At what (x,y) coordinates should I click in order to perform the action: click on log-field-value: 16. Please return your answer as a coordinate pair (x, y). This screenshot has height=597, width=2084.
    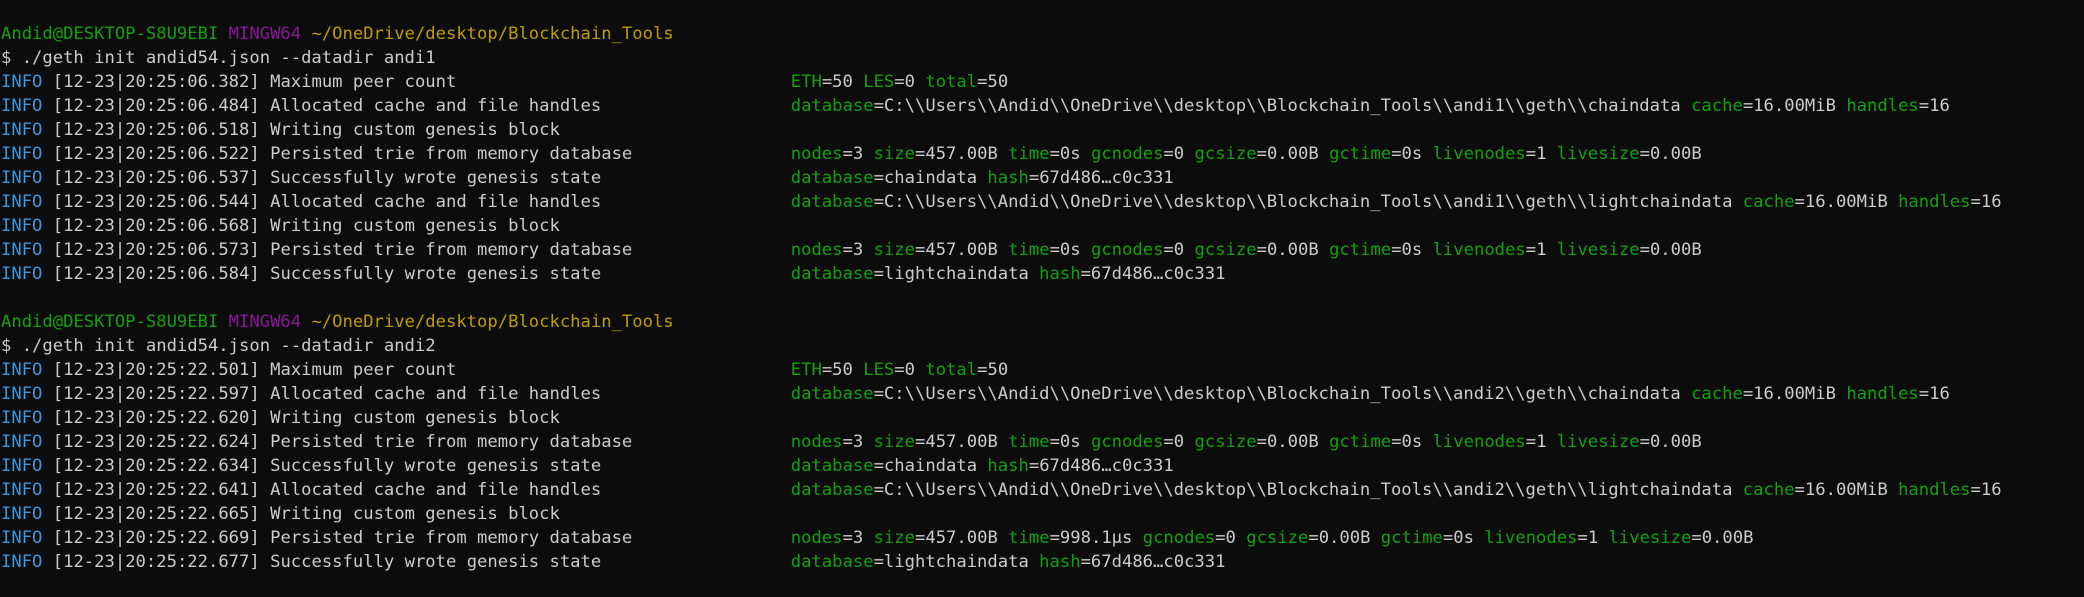
    Looking at the image, I should click on (1991, 490).